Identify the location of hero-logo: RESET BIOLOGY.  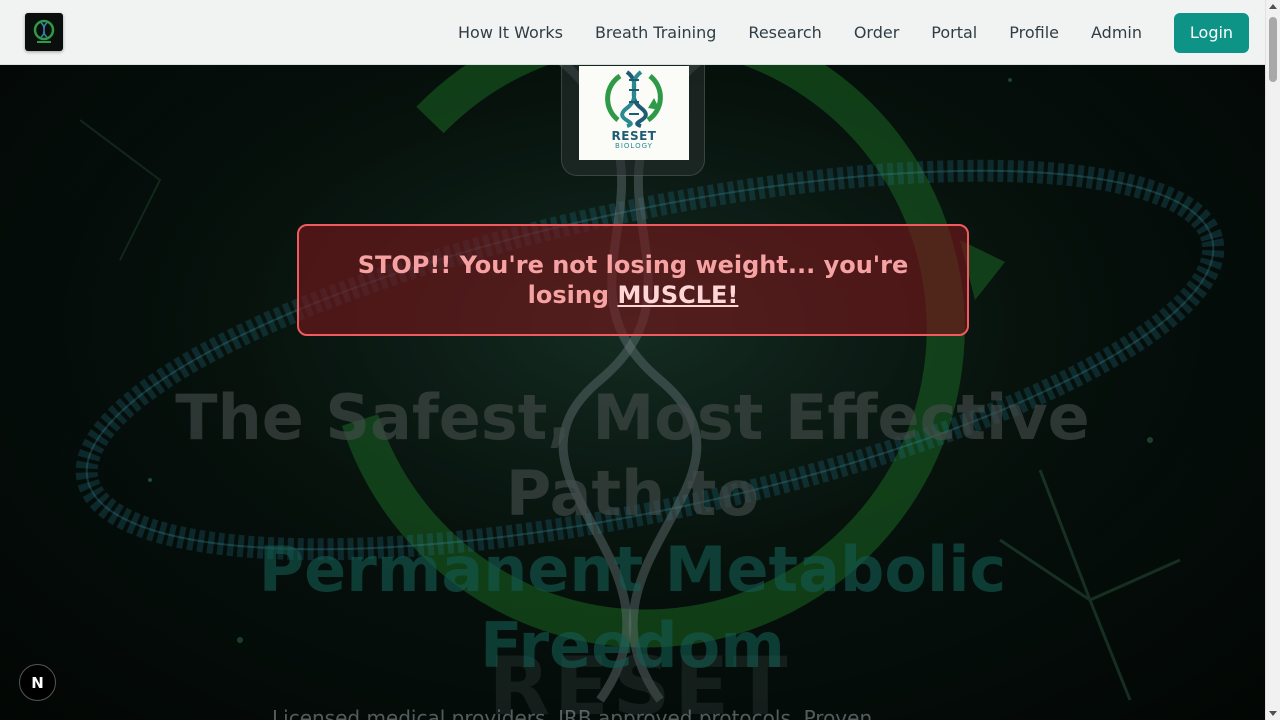
(634, 113).